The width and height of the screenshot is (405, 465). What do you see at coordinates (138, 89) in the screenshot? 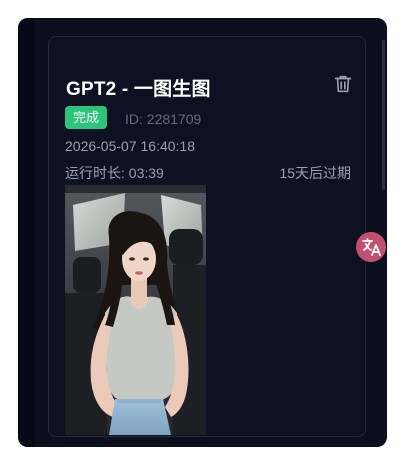
I see `task-title: GPT2 - 一图生图` at bounding box center [138, 89].